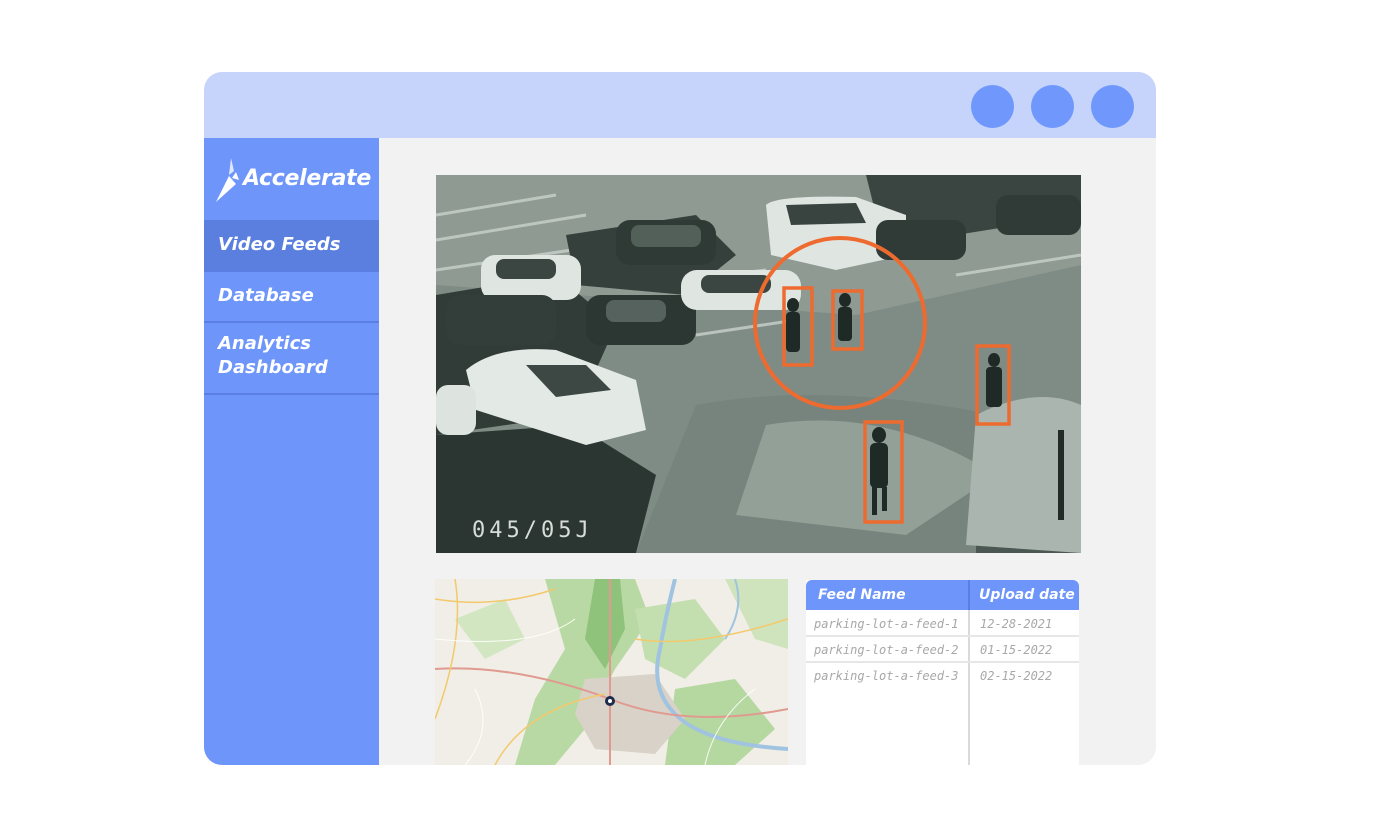 This screenshot has width=1400, height=840. Describe the element at coordinates (264, 343) in the screenshot. I see `sidebar-item-label-line1: Analytics` at that location.